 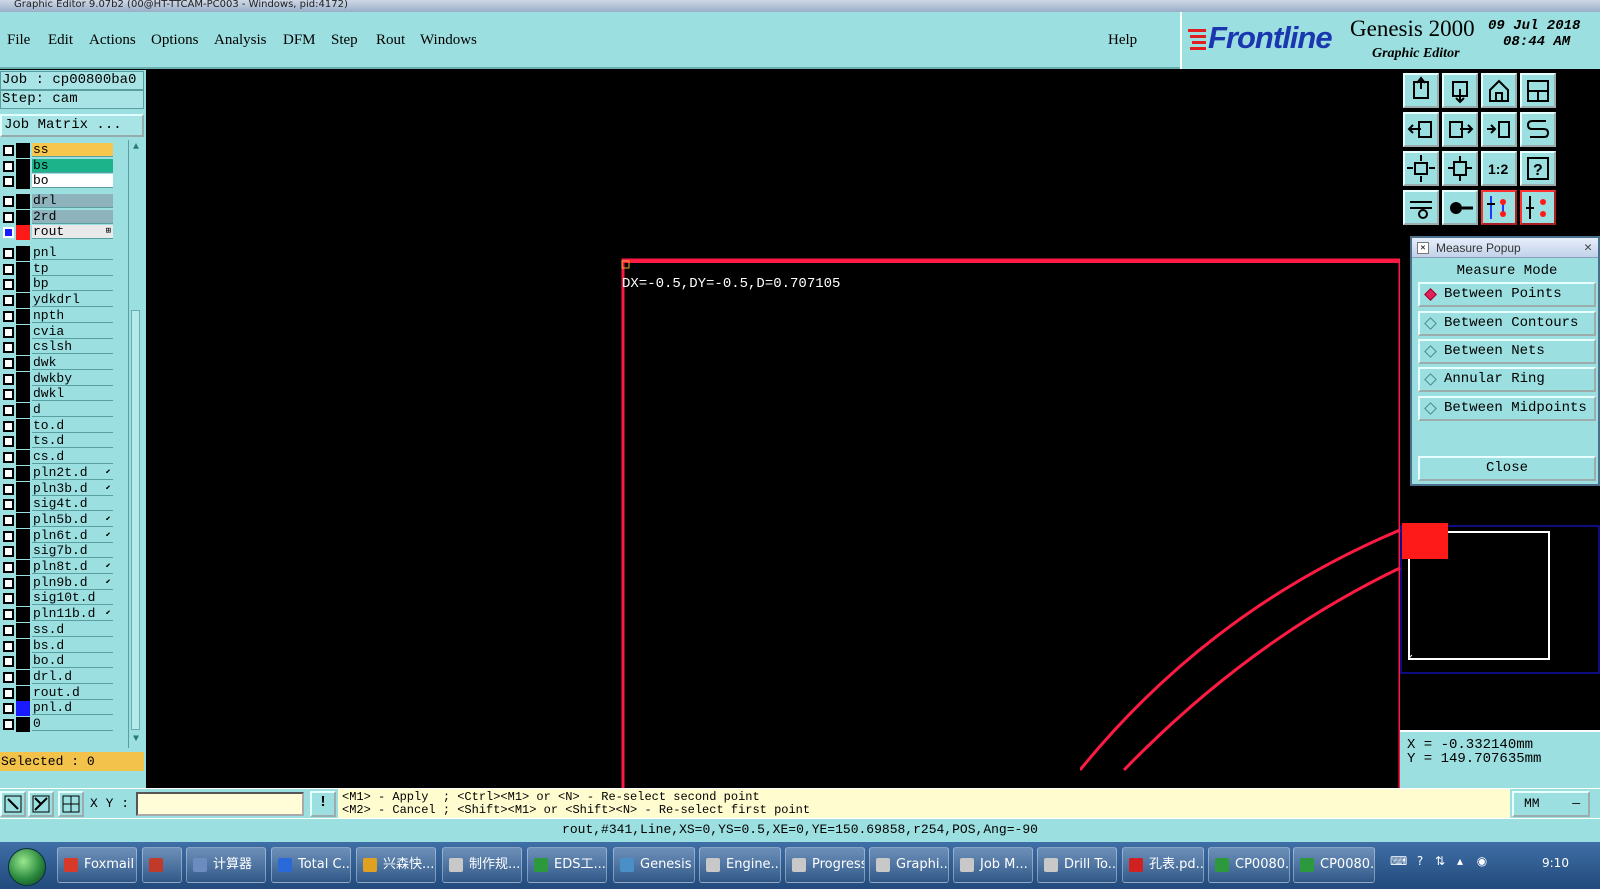 I want to click on layer-row-sig7b-d: sig7b.d, so click(x=58, y=552).